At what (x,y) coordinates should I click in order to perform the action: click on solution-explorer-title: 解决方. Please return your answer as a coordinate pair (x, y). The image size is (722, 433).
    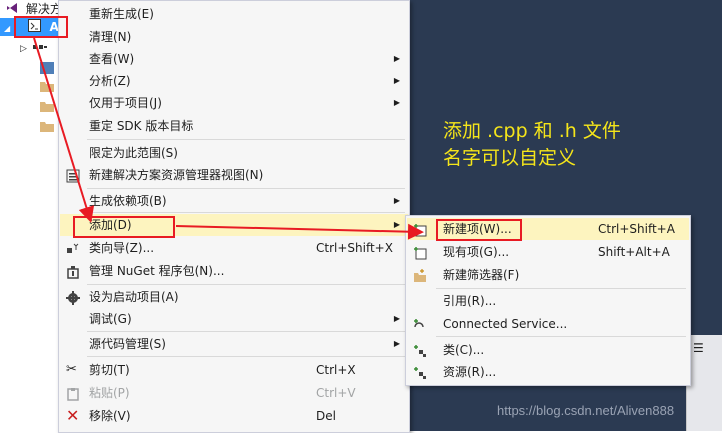
    Looking at the image, I should click on (43, 9).